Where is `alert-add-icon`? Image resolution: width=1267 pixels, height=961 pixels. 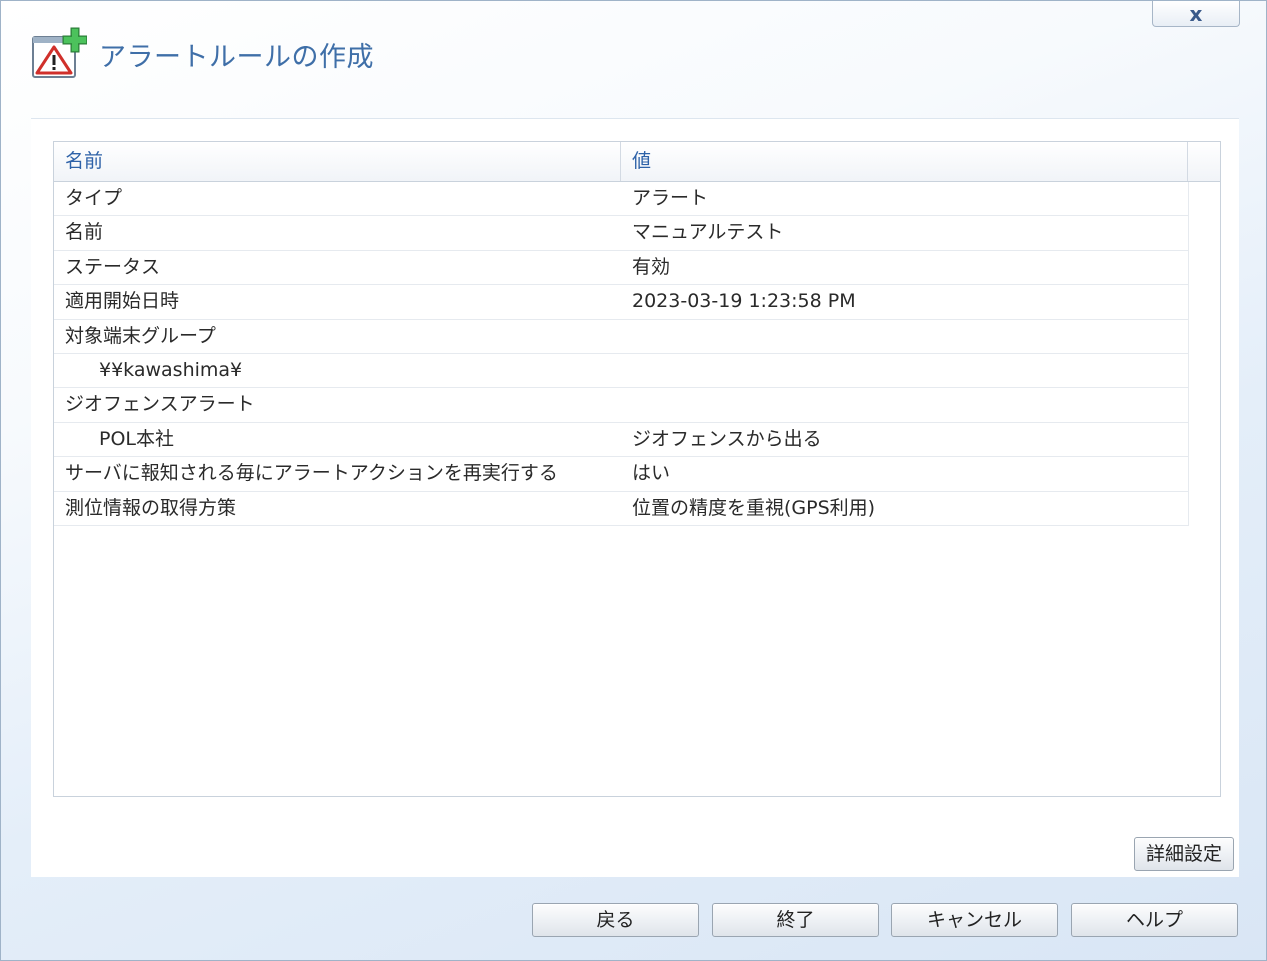 alert-add-icon is located at coordinates (59, 54).